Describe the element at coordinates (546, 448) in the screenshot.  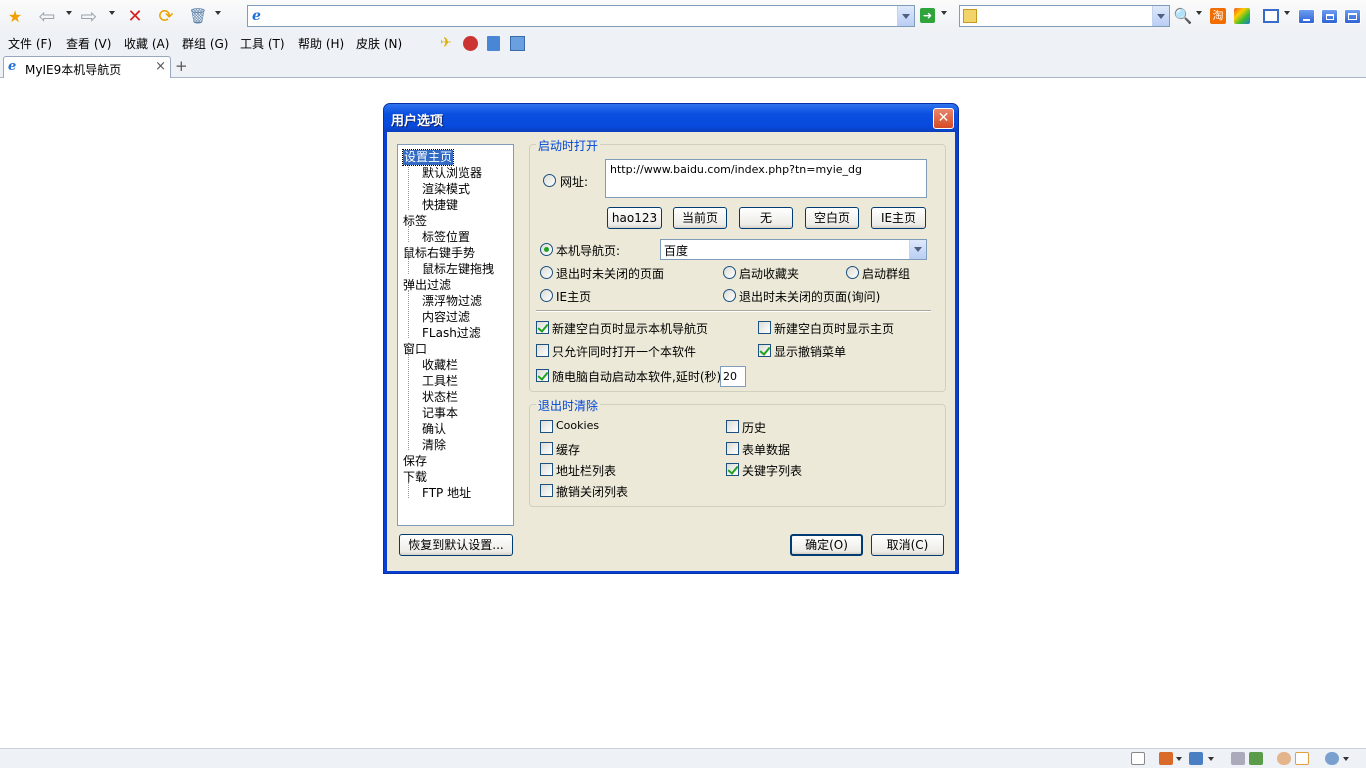
I see `cache-checkbox` at that location.